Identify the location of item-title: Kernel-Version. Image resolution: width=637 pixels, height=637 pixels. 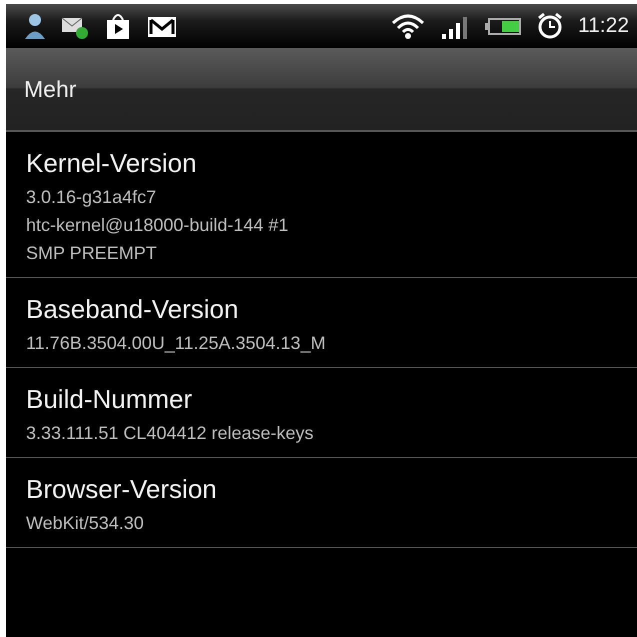
(112, 163).